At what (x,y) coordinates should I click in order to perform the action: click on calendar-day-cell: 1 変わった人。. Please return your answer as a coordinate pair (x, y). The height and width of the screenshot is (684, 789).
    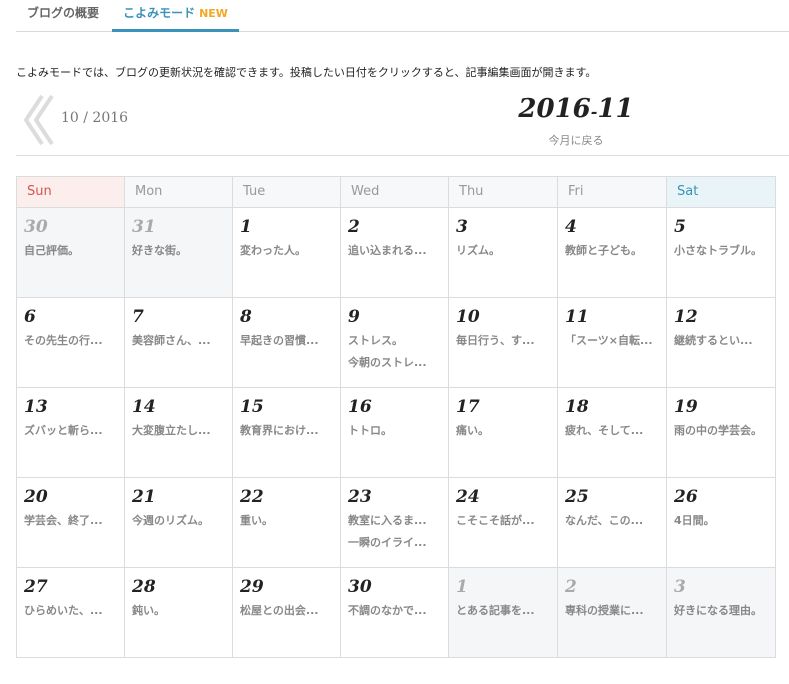
    Looking at the image, I should click on (287, 253).